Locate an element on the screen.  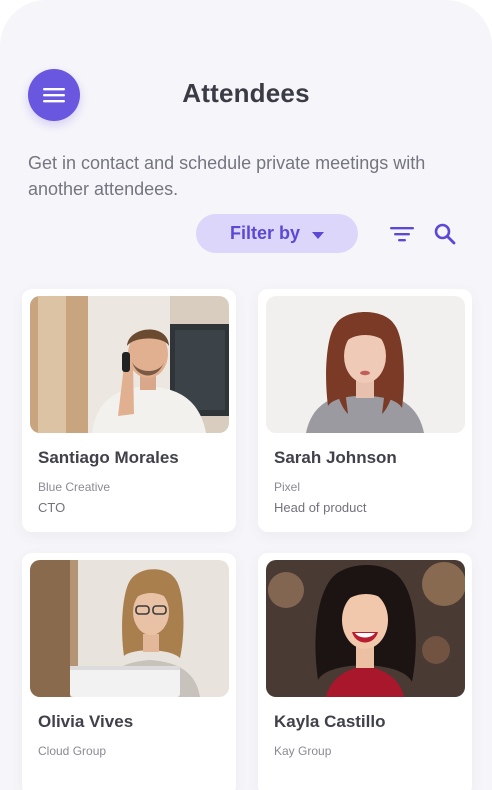
attendee-name: Sarah Johnson is located at coordinates (335, 457).